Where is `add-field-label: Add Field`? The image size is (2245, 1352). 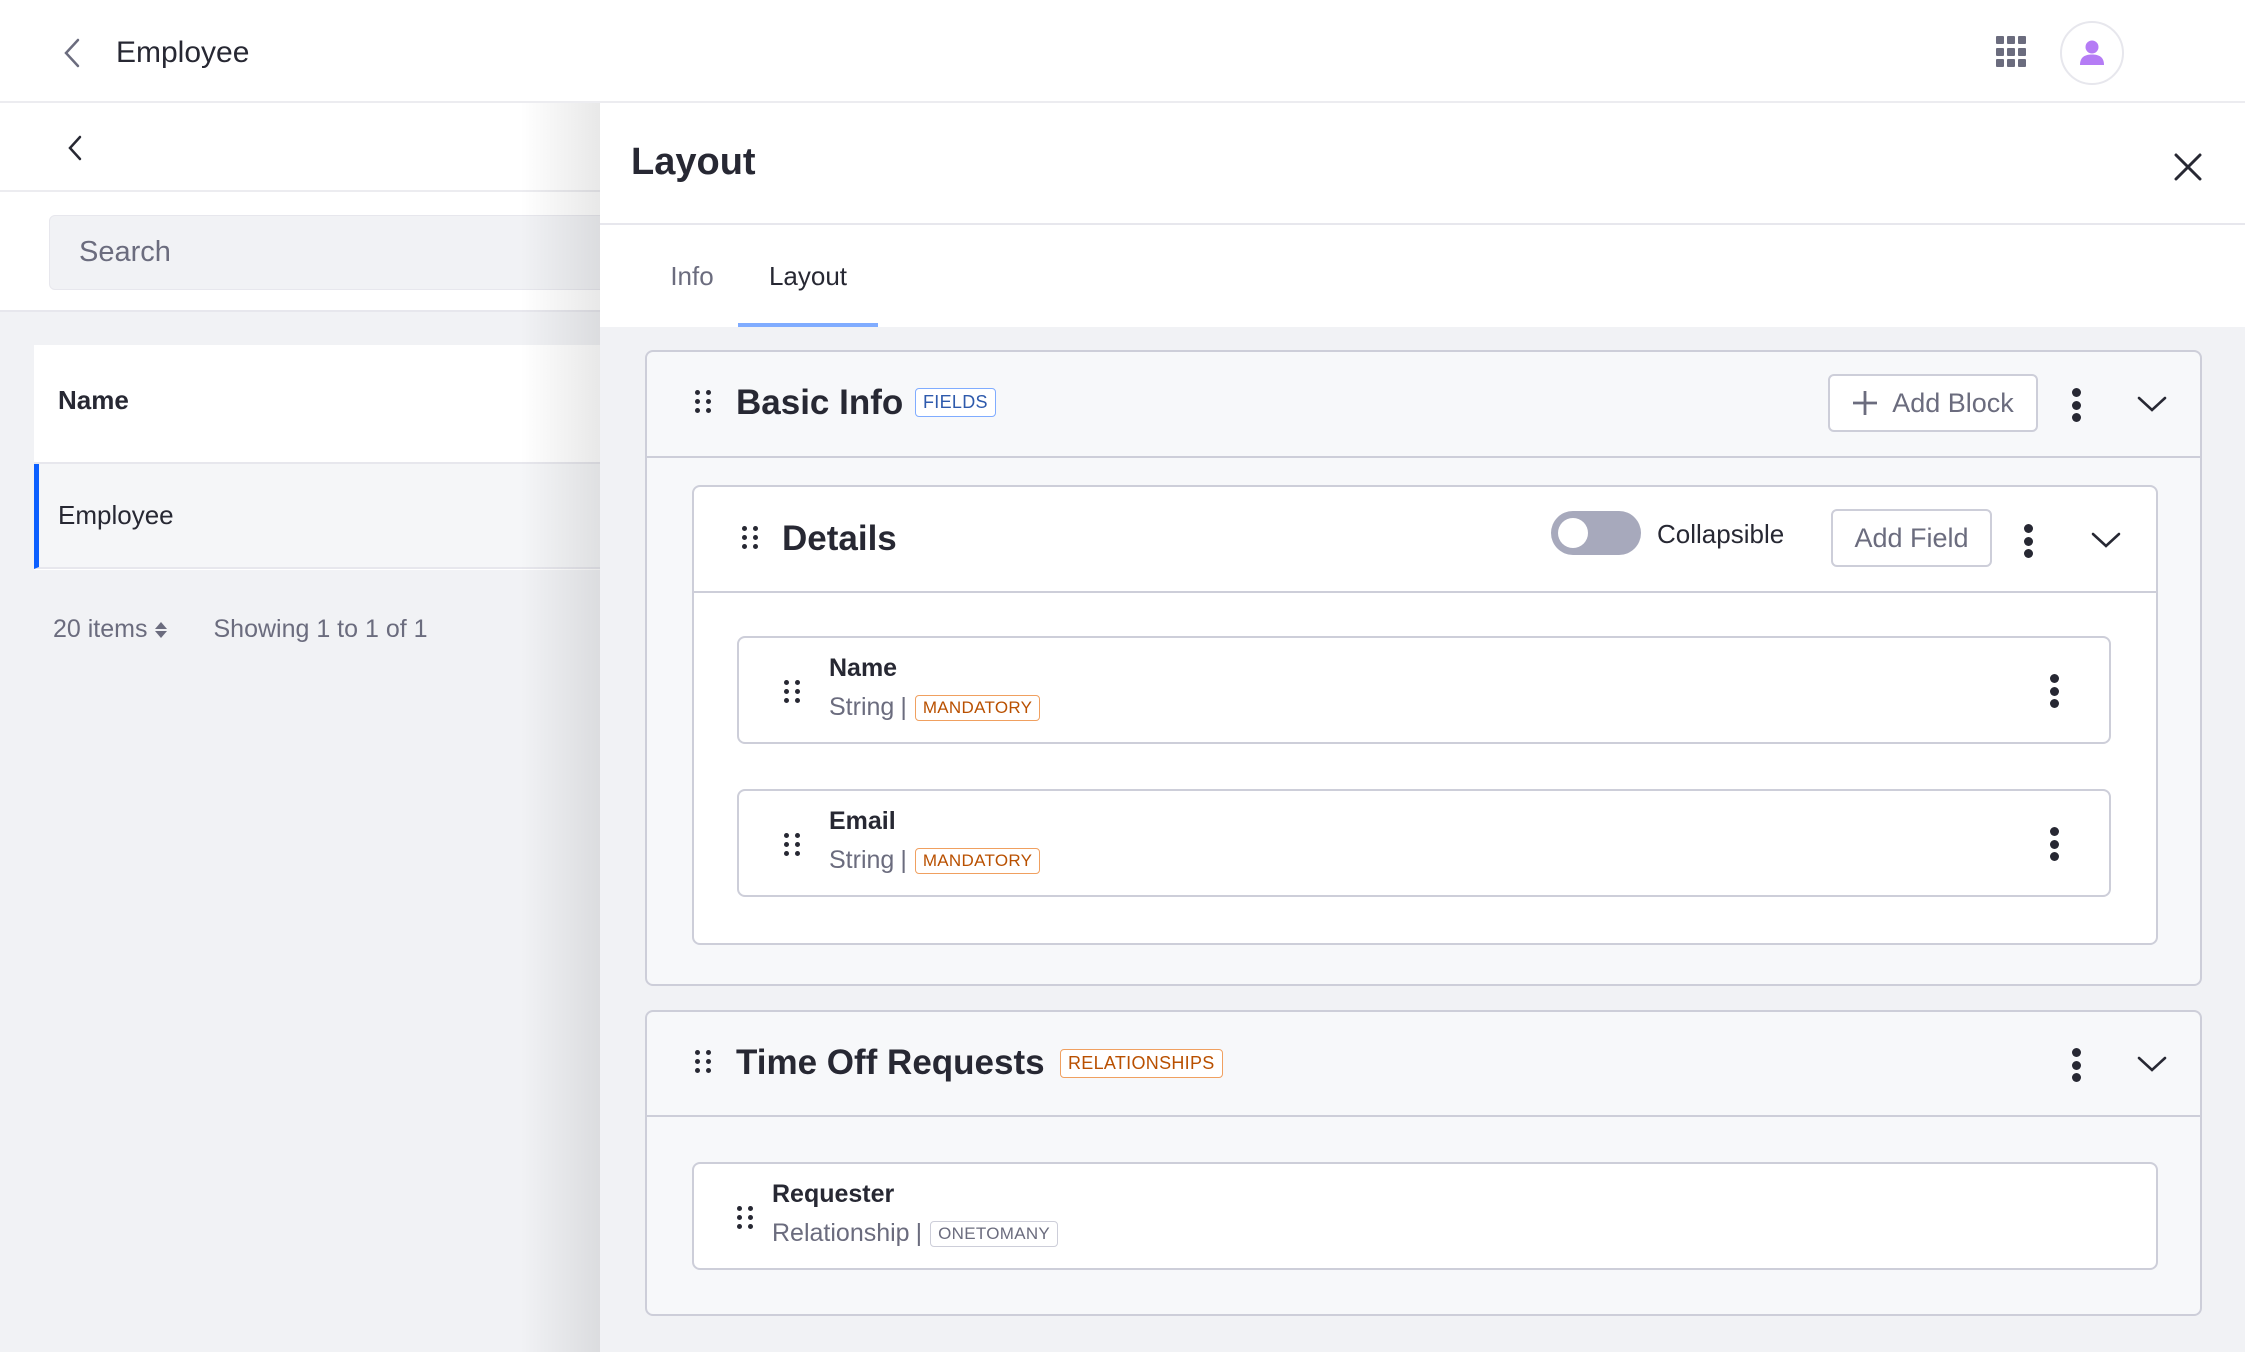
add-field-label: Add Field is located at coordinates (1911, 537).